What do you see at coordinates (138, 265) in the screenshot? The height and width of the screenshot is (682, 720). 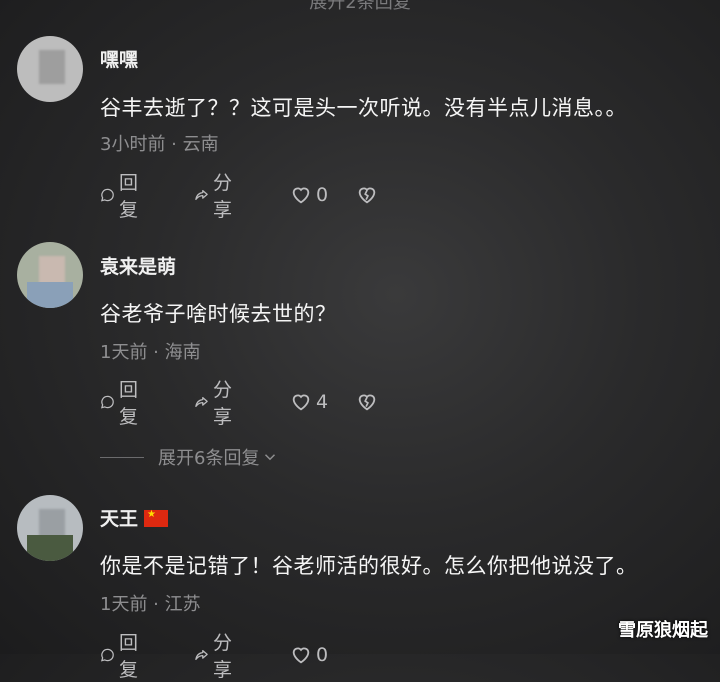 I see `comment-author: 袁来是萌` at bounding box center [138, 265].